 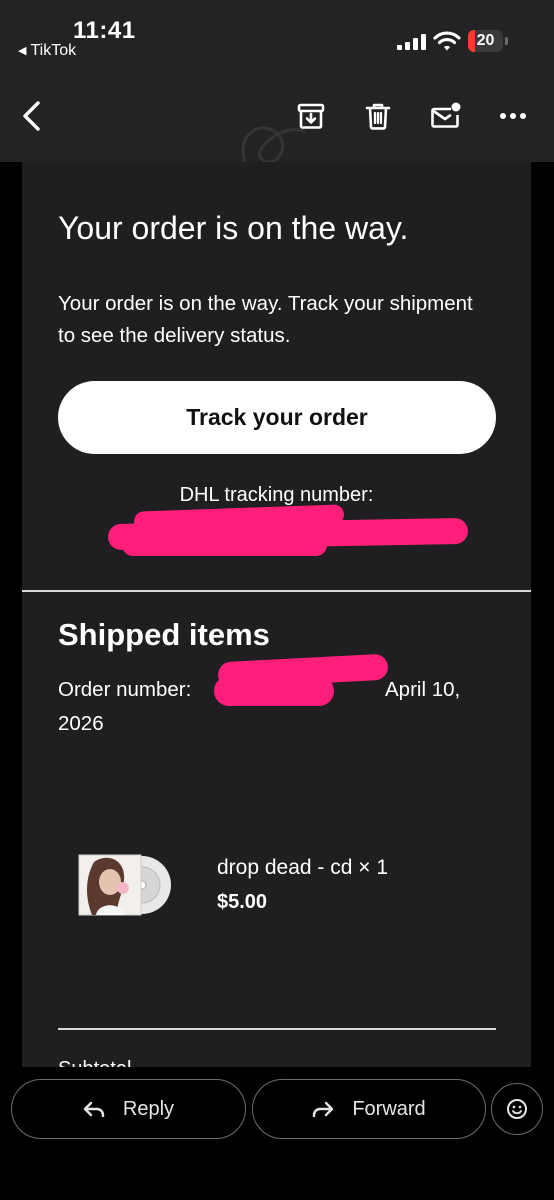 I want to click on forward-button: Forward, so click(x=369, y=1109).